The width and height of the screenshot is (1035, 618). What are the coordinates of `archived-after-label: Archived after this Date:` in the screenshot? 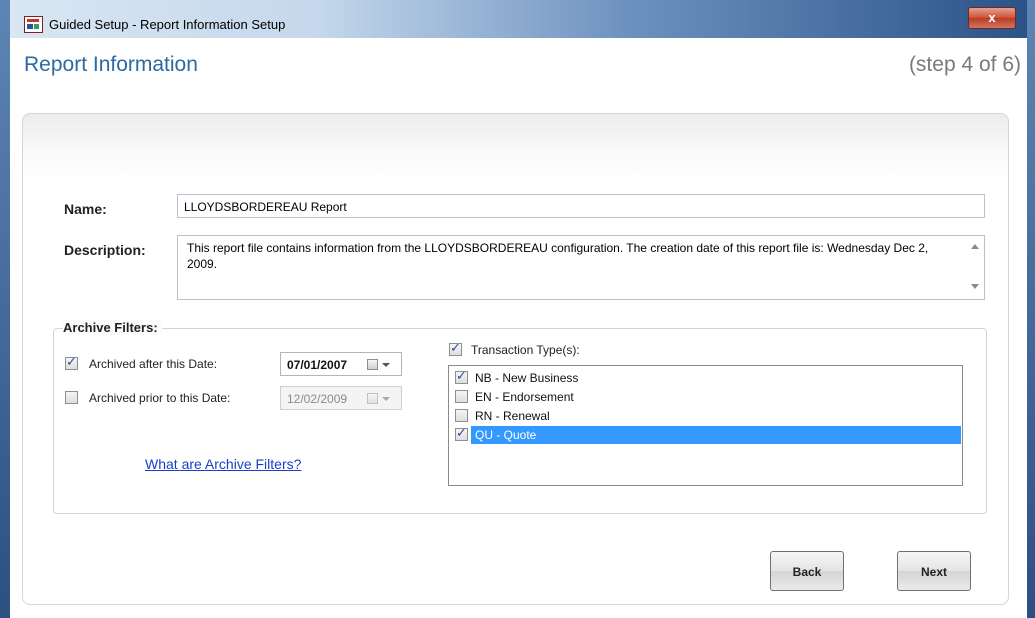 It's located at (153, 364).